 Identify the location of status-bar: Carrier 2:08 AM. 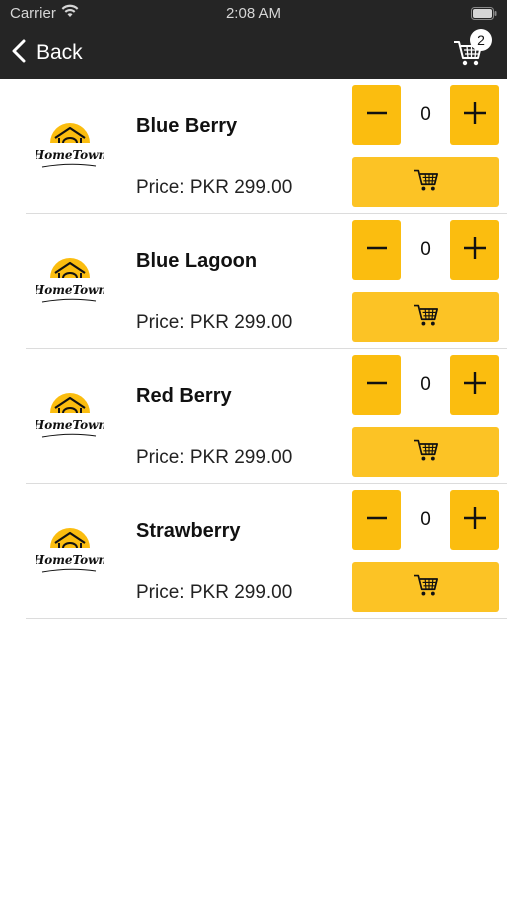
(253, 14).